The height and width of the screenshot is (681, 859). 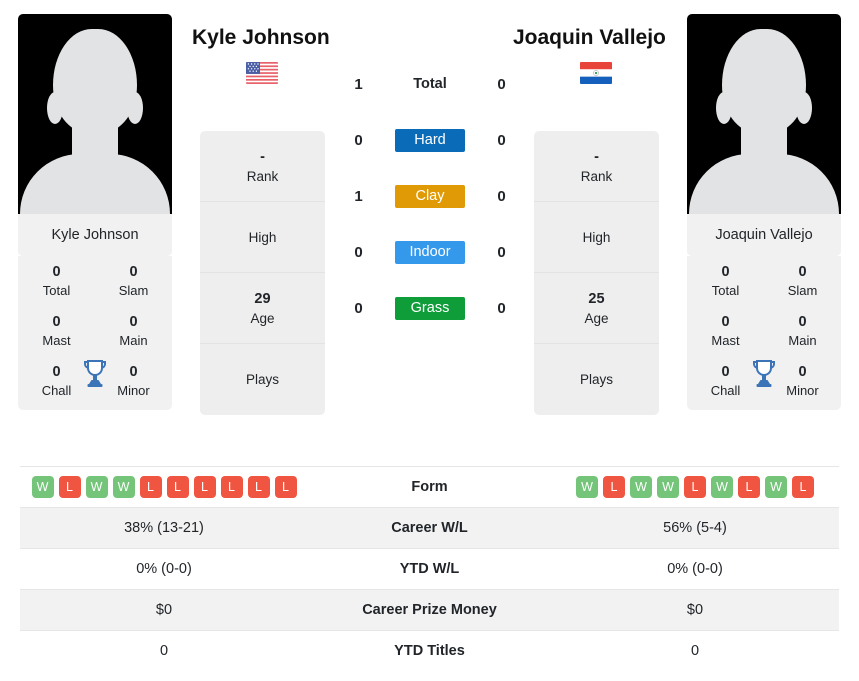 What do you see at coordinates (596, 318) in the screenshot?
I see `right-info-age-label: Age` at bounding box center [596, 318].